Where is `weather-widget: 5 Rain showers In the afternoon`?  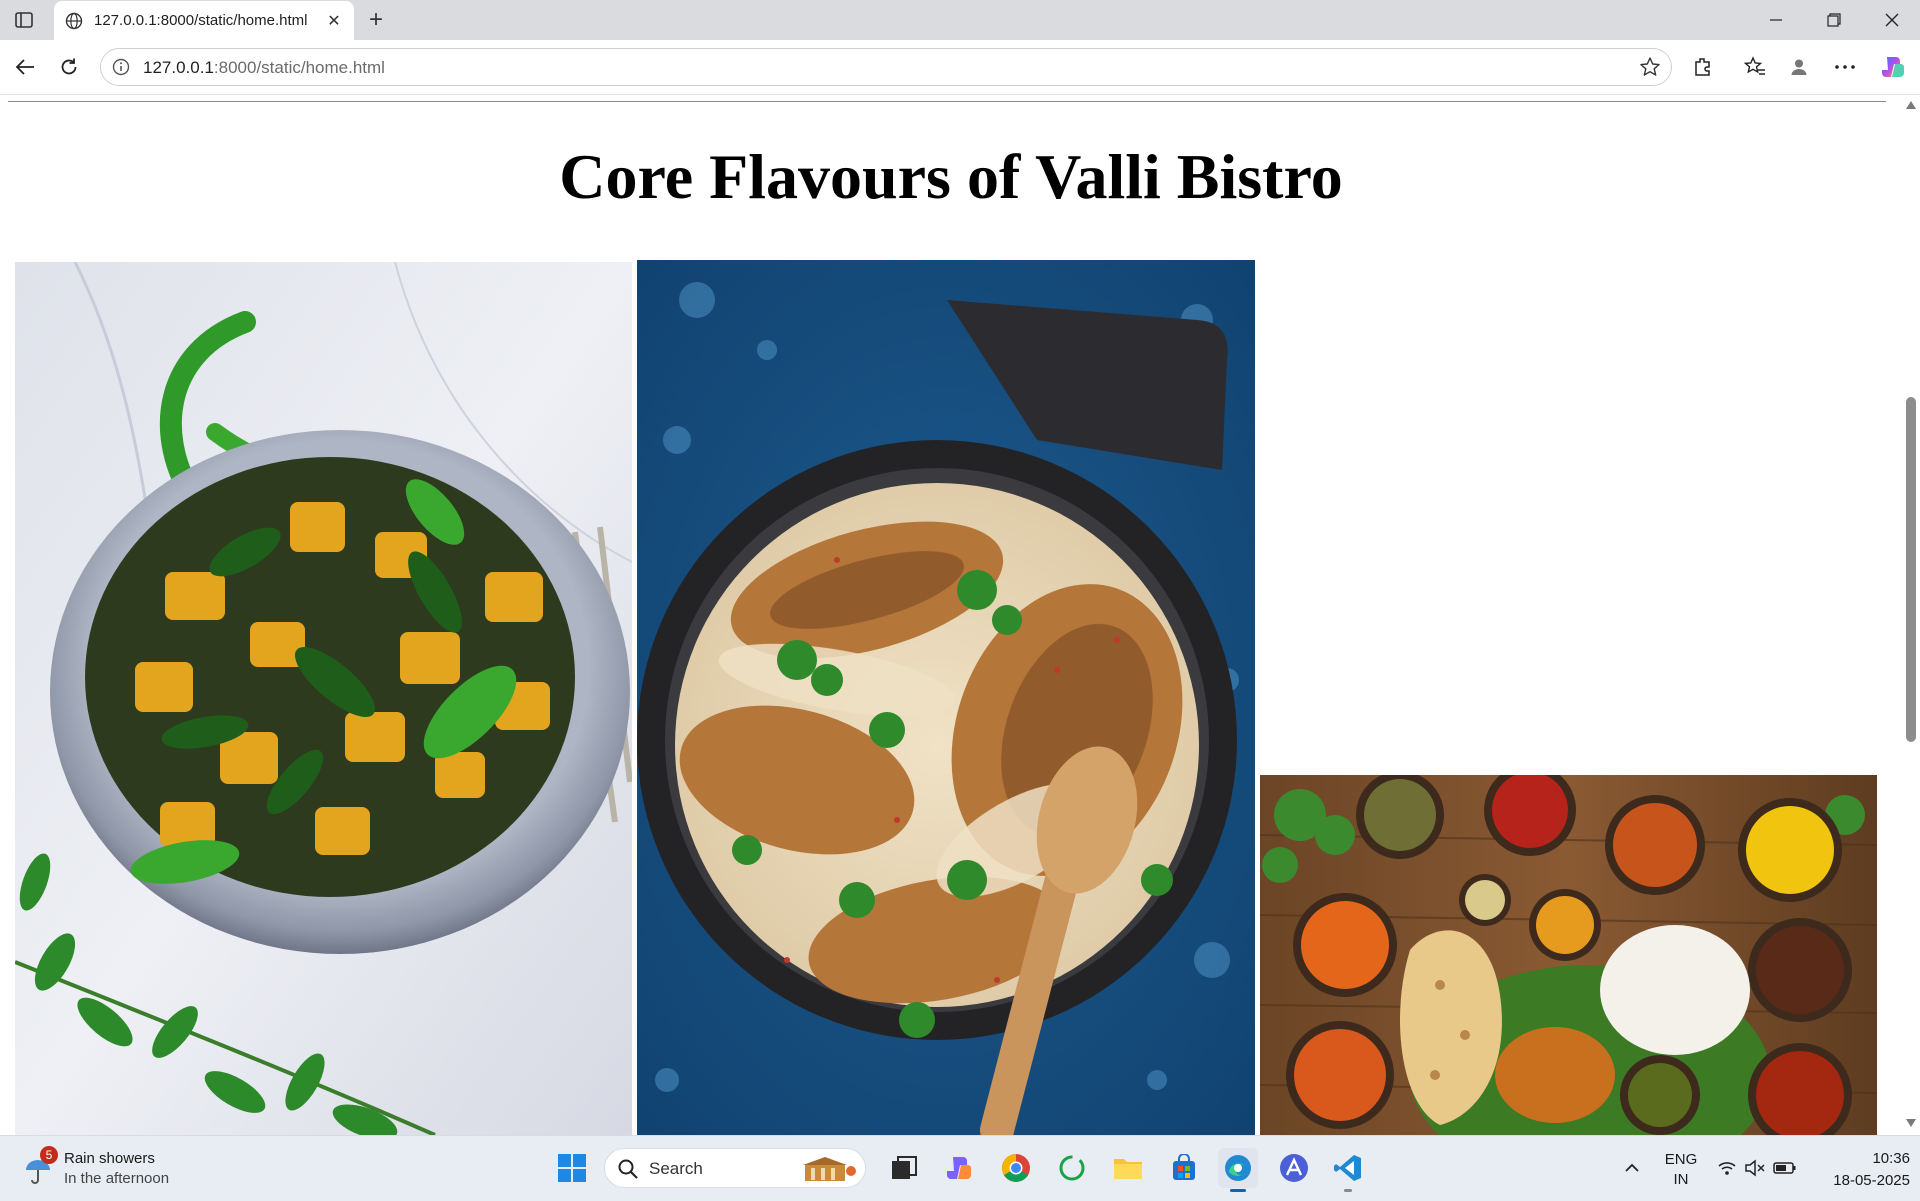
weather-widget: 5 Rain showers In the afternoon is located at coordinates (122, 1169).